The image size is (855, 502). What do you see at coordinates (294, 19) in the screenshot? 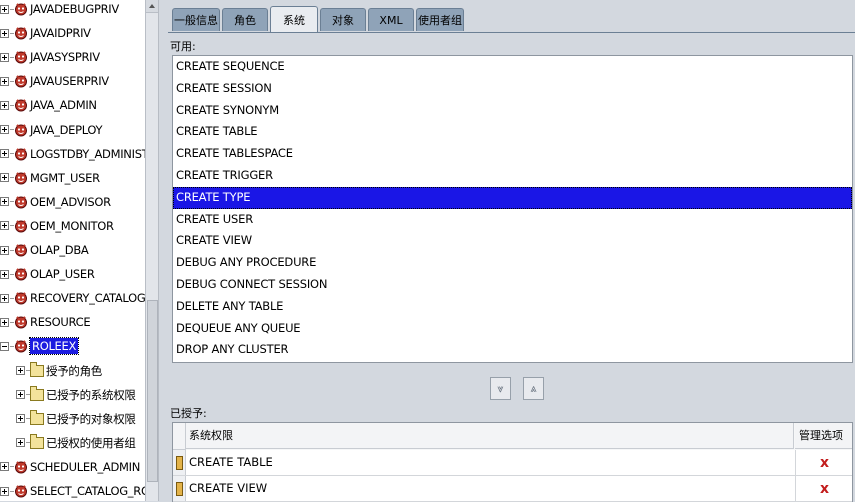
I see `tab-system: 系统` at bounding box center [294, 19].